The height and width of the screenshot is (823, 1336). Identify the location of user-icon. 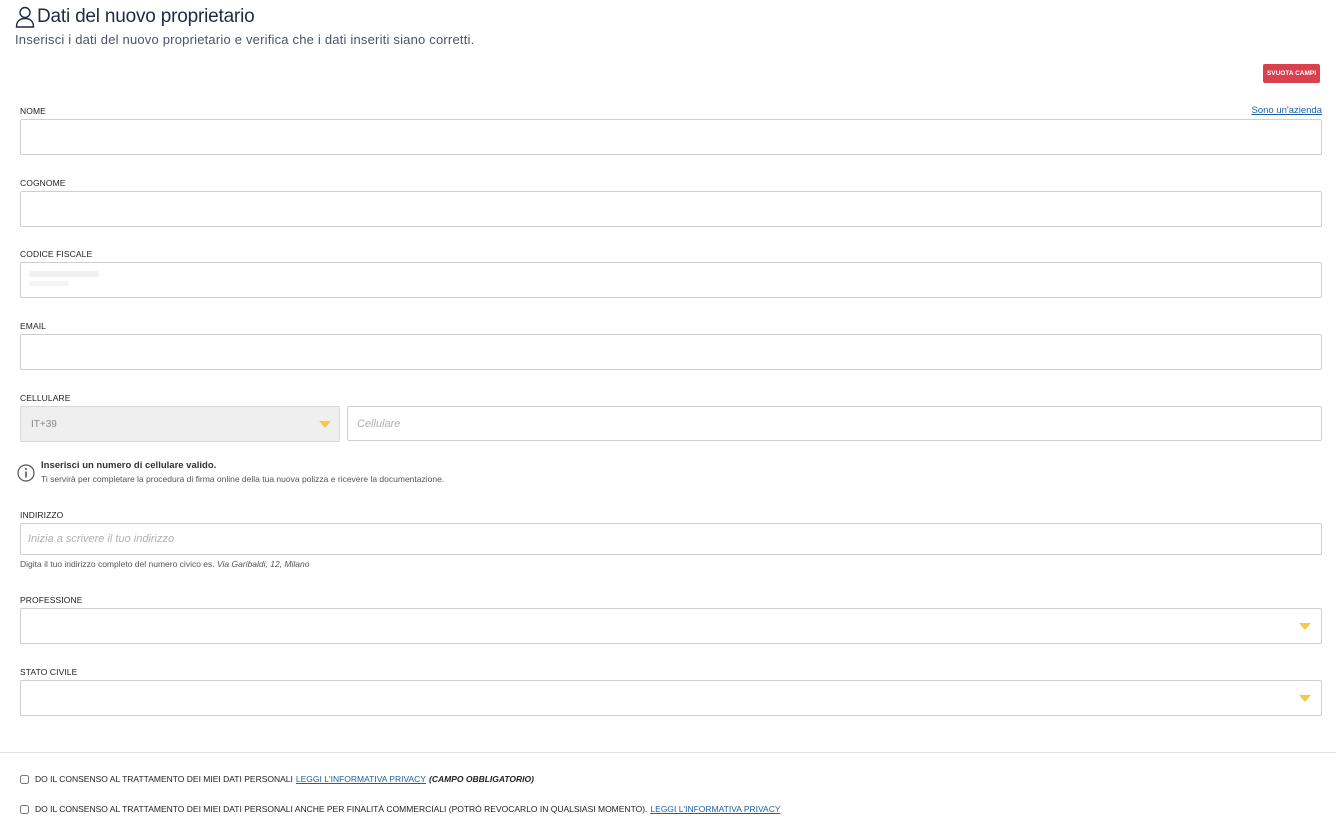
(25, 17).